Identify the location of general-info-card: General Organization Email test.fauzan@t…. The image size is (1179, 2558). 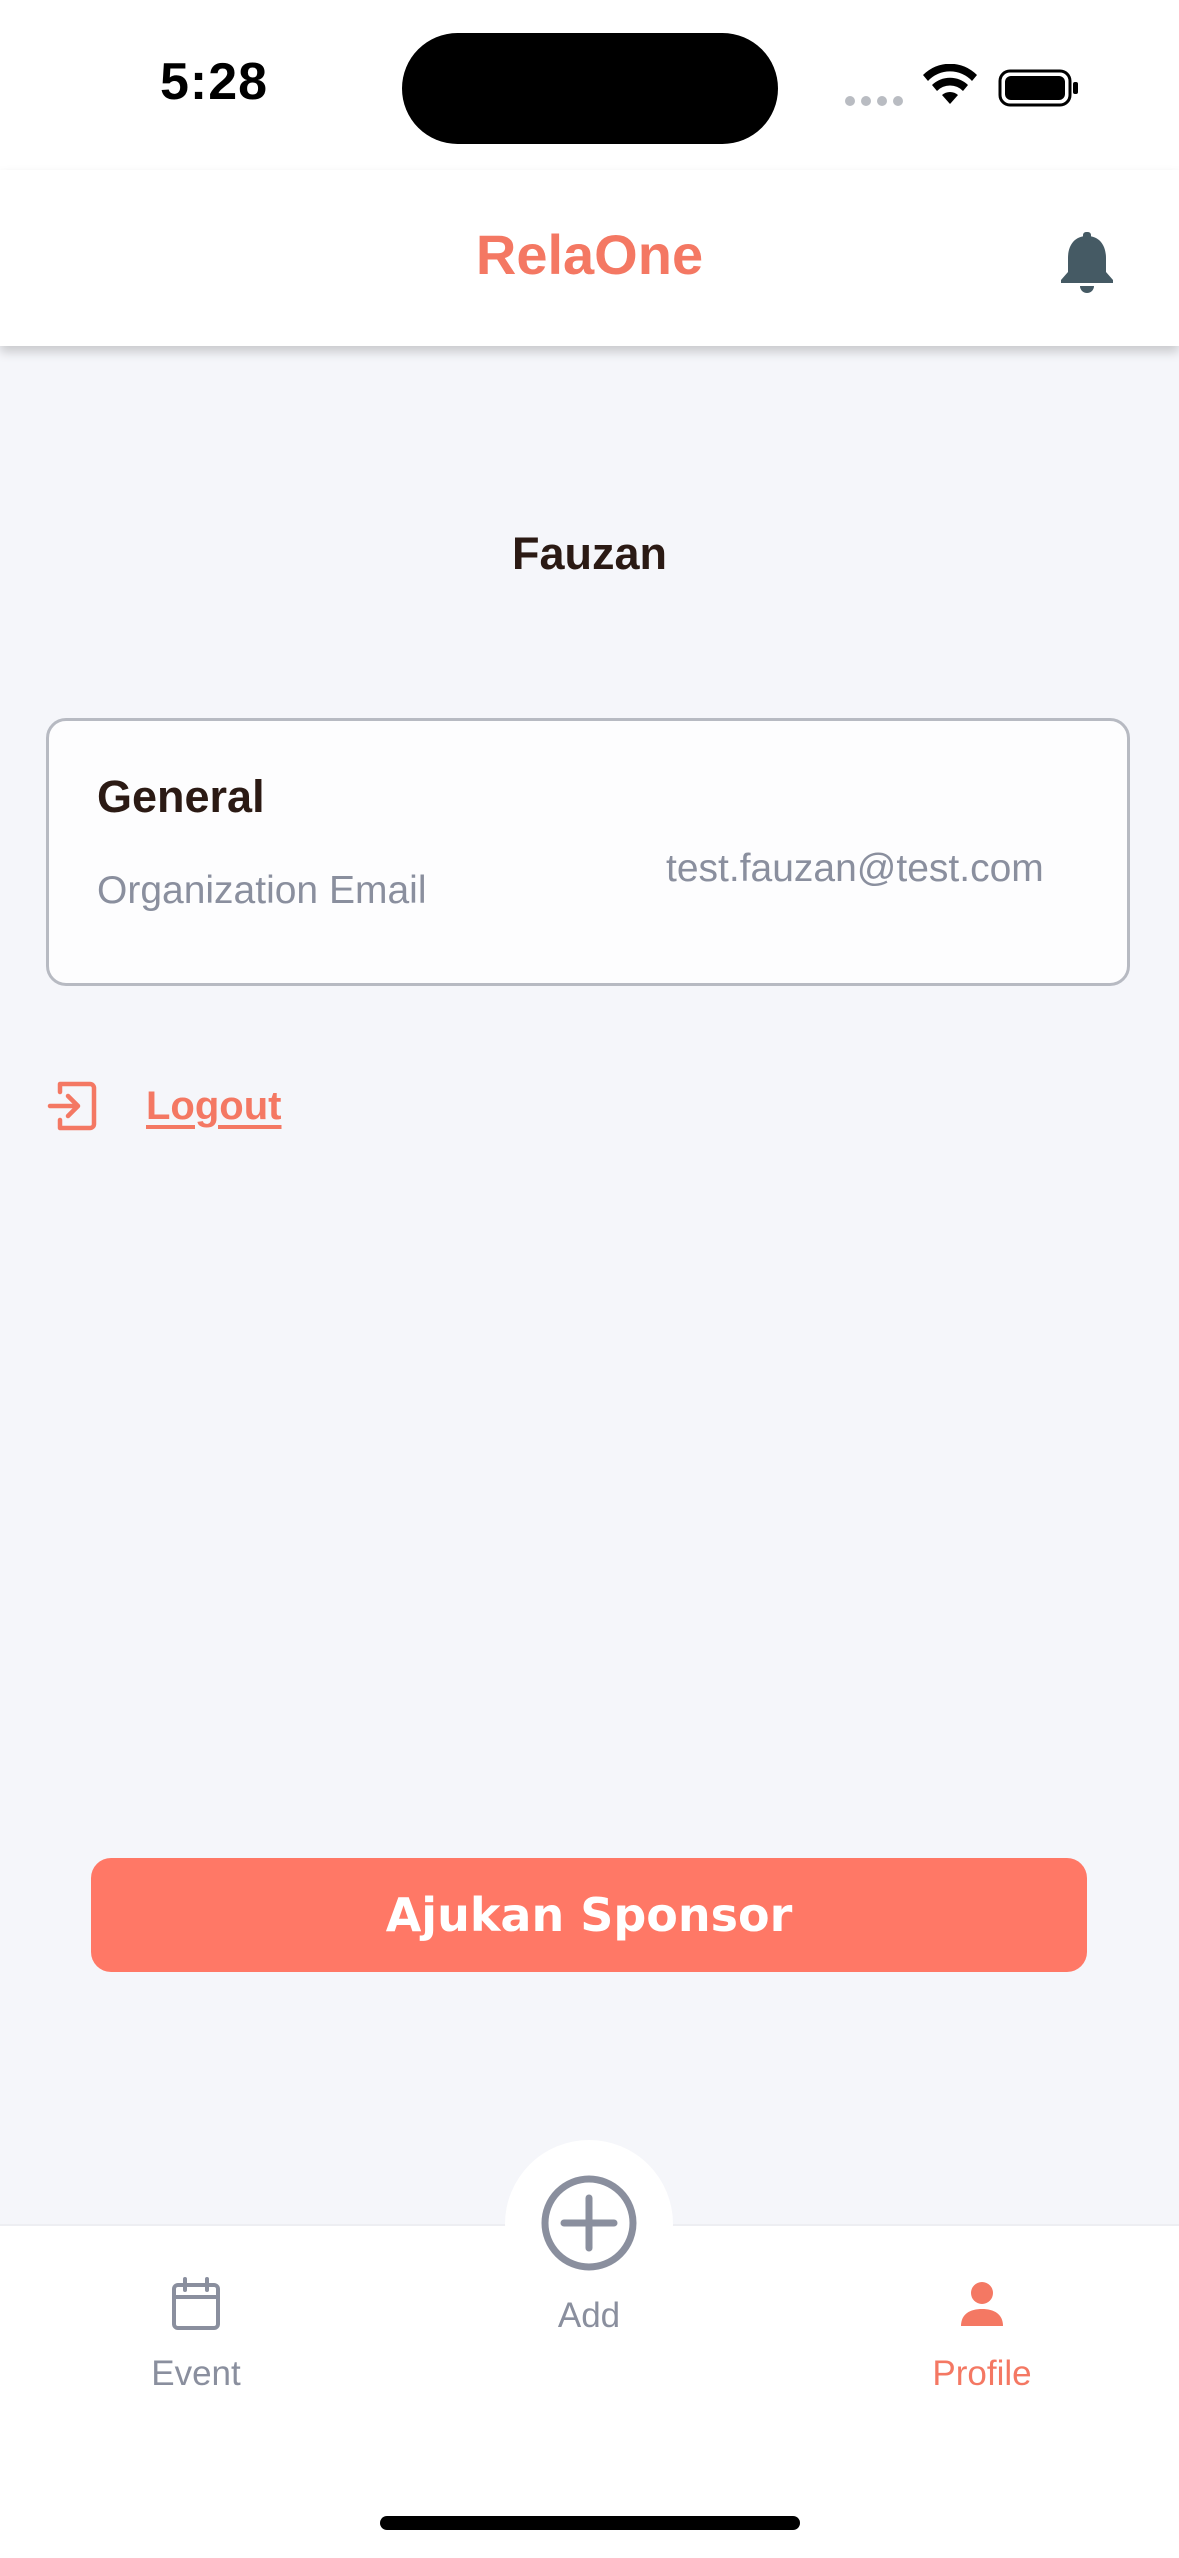
(588, 852).